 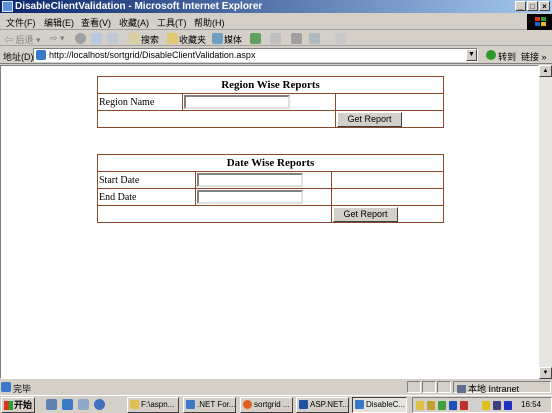 I want to click on forward-button: ⇨ ▾, so click(x=57, y=38).